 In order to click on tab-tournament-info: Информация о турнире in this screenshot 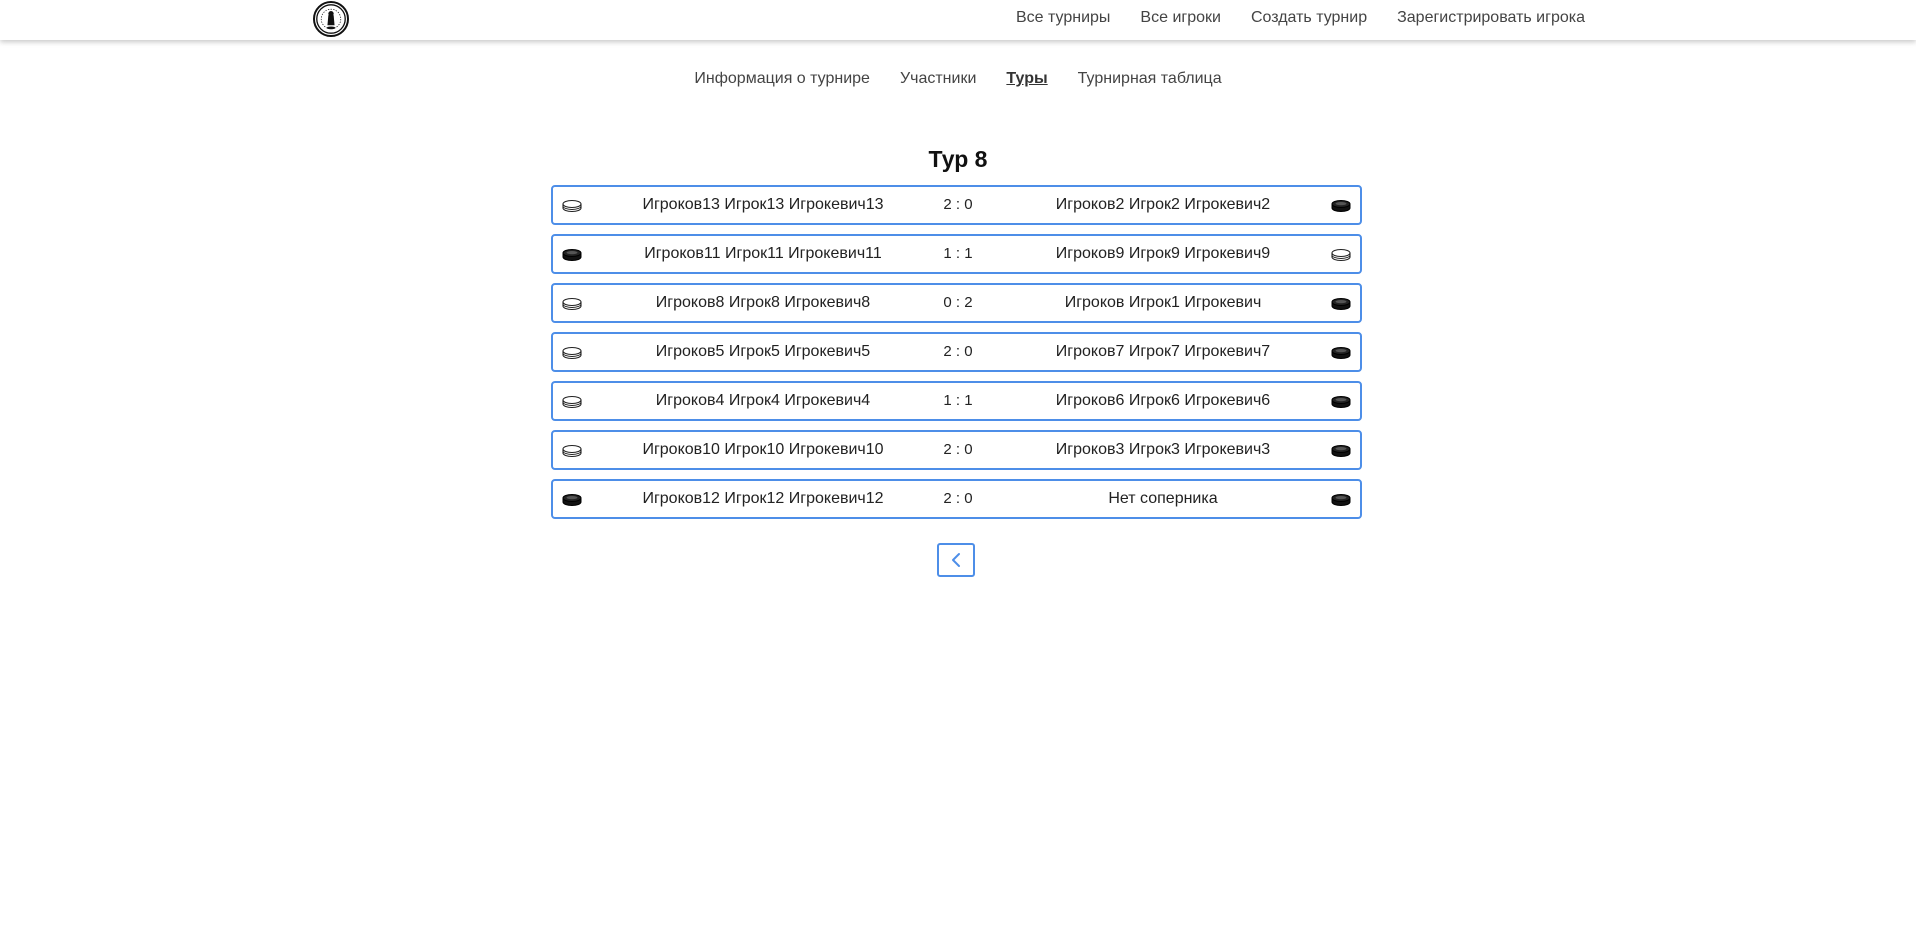, I will do `click(782, 80)`.